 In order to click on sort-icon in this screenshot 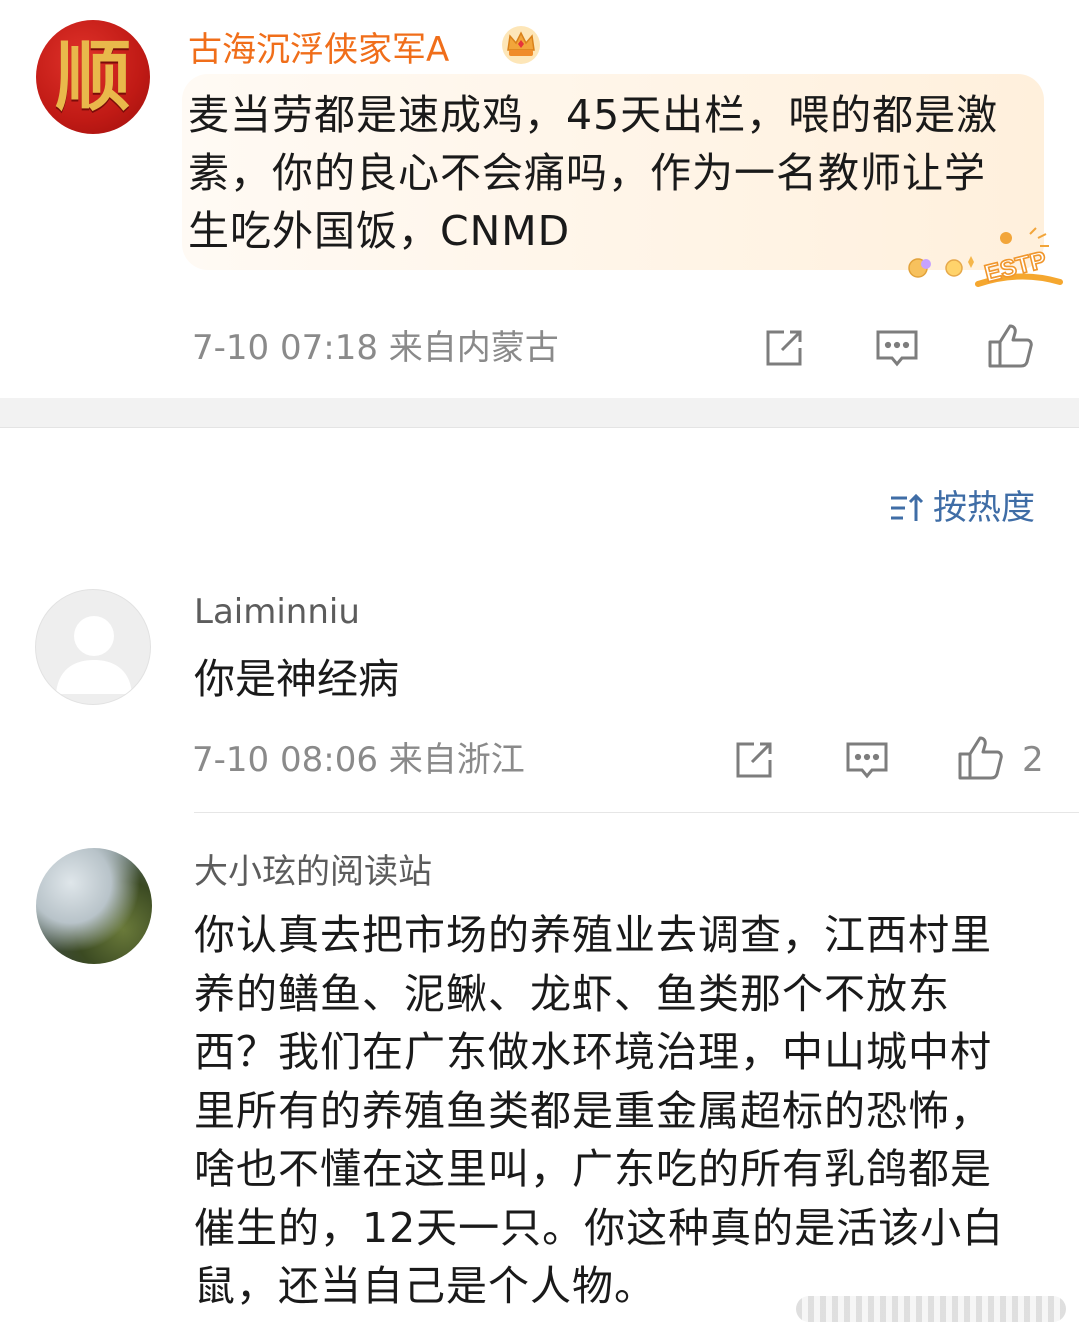, I will do `click(907, 507)`.